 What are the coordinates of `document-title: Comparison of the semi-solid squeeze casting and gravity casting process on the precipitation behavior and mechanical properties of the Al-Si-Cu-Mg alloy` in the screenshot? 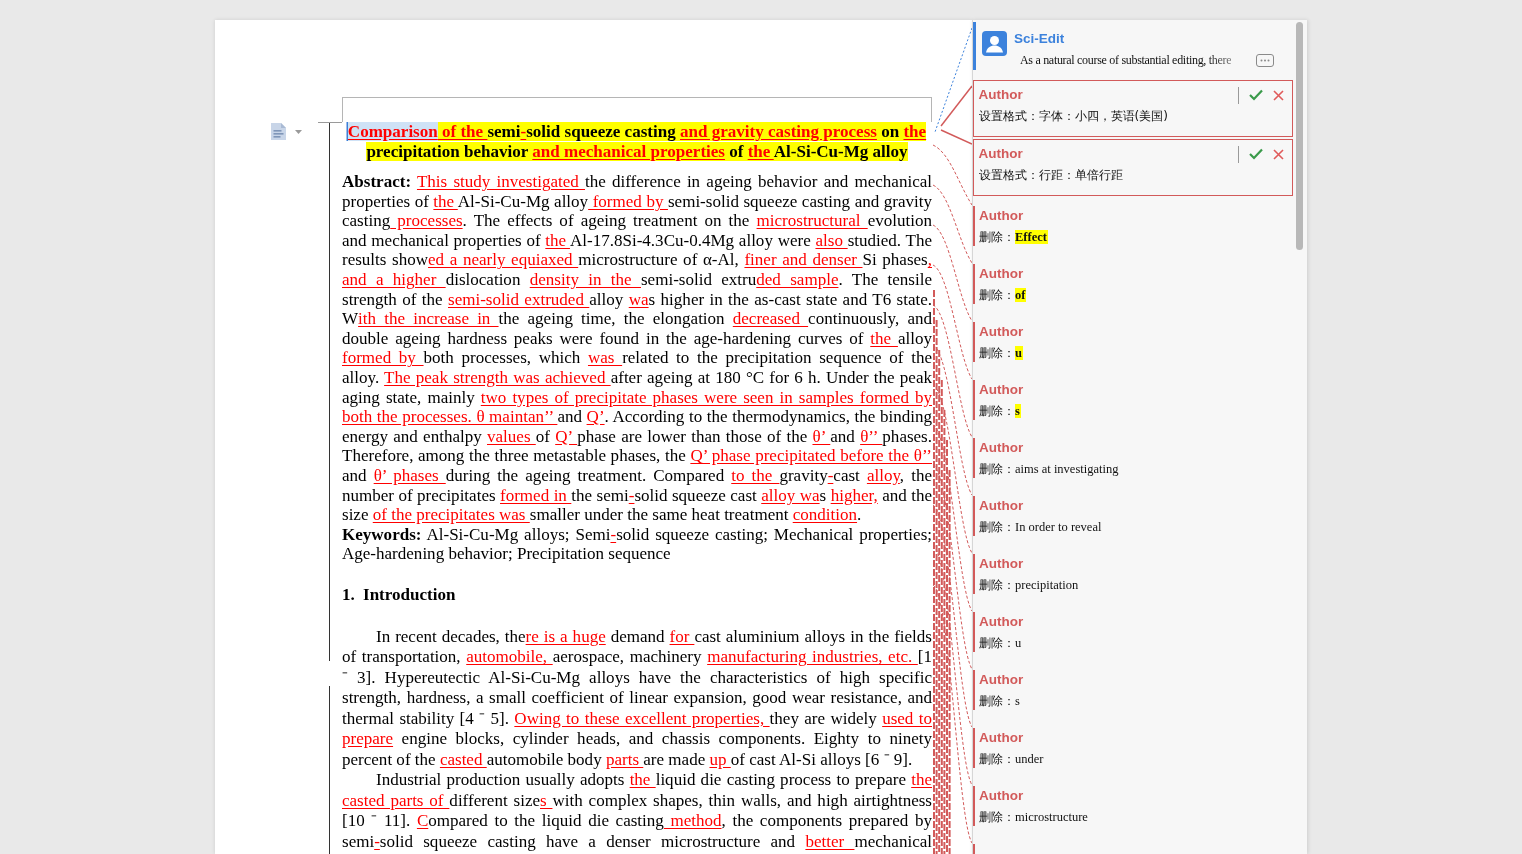 It's located at (637, 141).